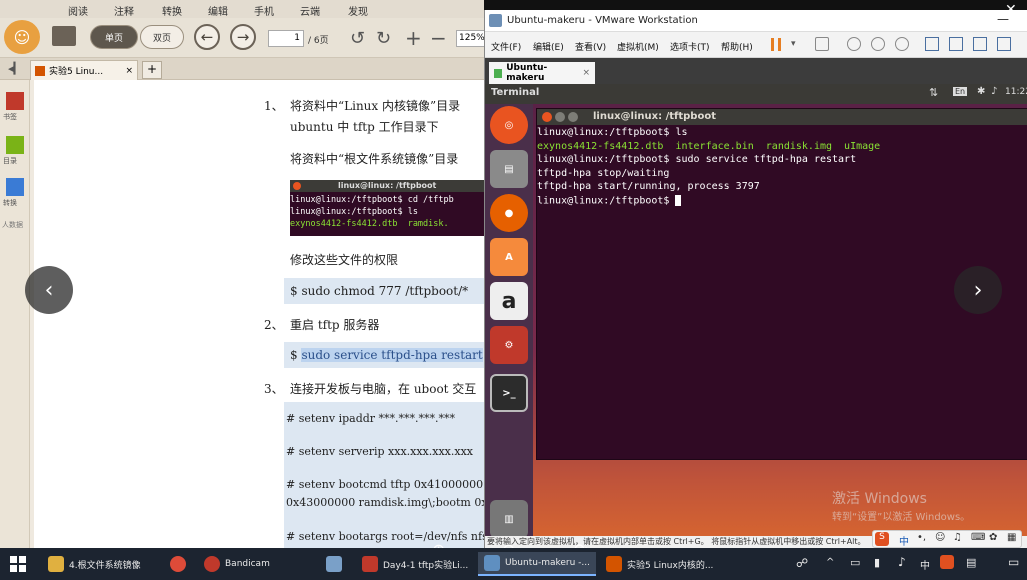 This screenshot has width=1027, height=580. Describe the element at coordinates (392, 355) in the screenshot. I see `selected-text: sudo service tftpd-hpa restart` at that location.